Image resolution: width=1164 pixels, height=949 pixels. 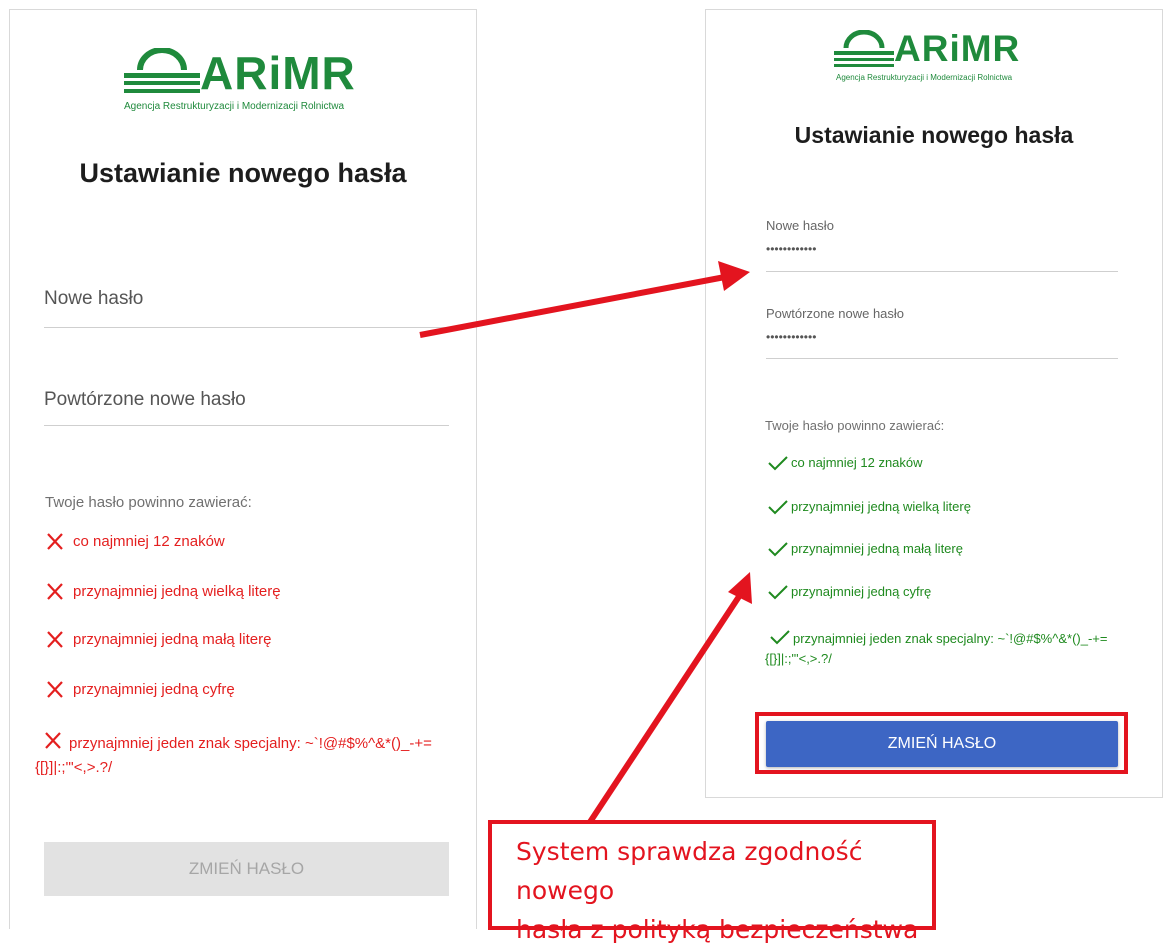 What do you see at coordinates (689, 871) in the screenshot?
I see `callout-line-1: System sprawdza zgodność nowego` at bounding box center [689, 871].